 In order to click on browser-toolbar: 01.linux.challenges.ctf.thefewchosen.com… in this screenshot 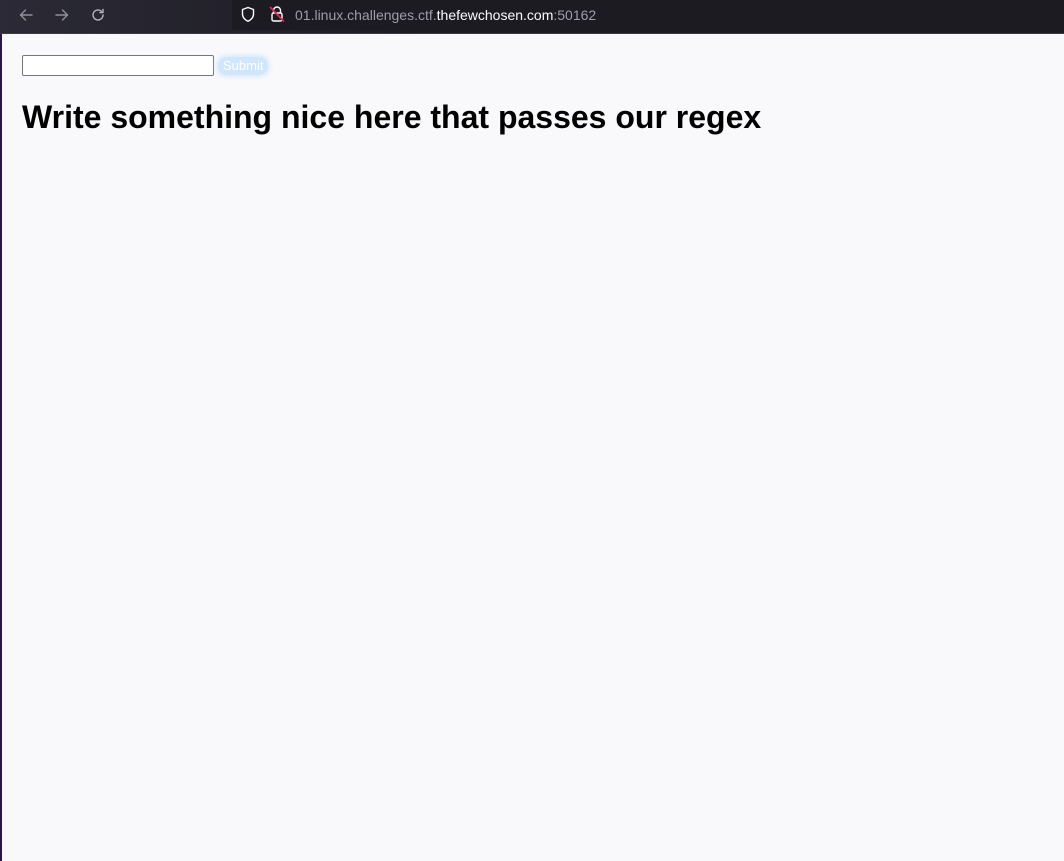, I will do `click(532, 17)`.